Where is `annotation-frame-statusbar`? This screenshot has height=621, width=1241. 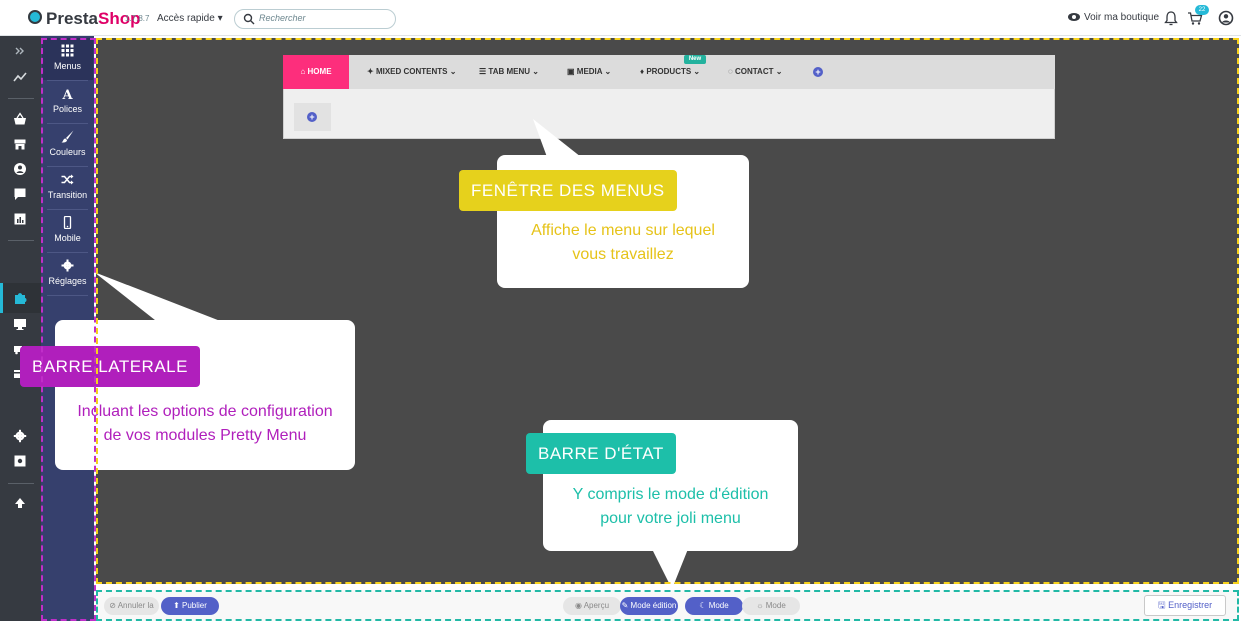 annotation-frame-statusbar is located at coordinates (667, 605).